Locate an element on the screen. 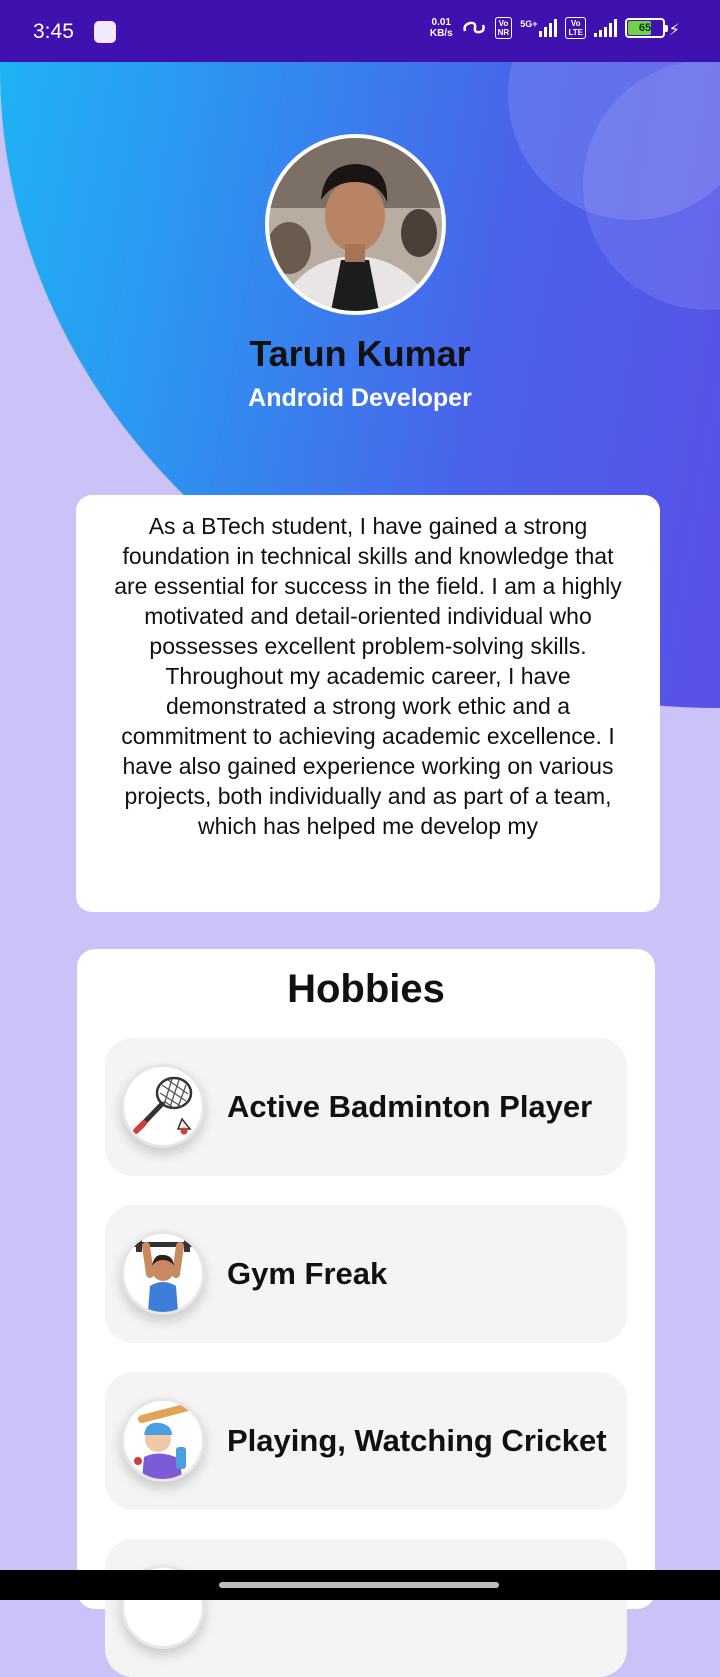 This screenshot has height=1677, width=720. navigation-bar is located at coordinates (360, 1585).